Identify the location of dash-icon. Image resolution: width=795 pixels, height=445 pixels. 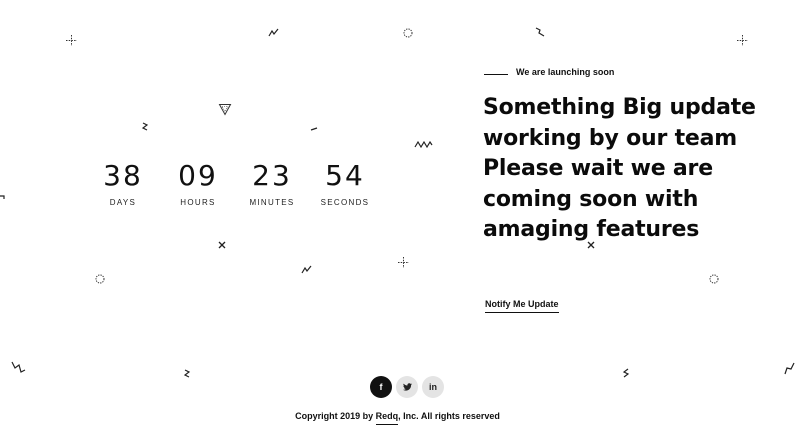
(314, 129).